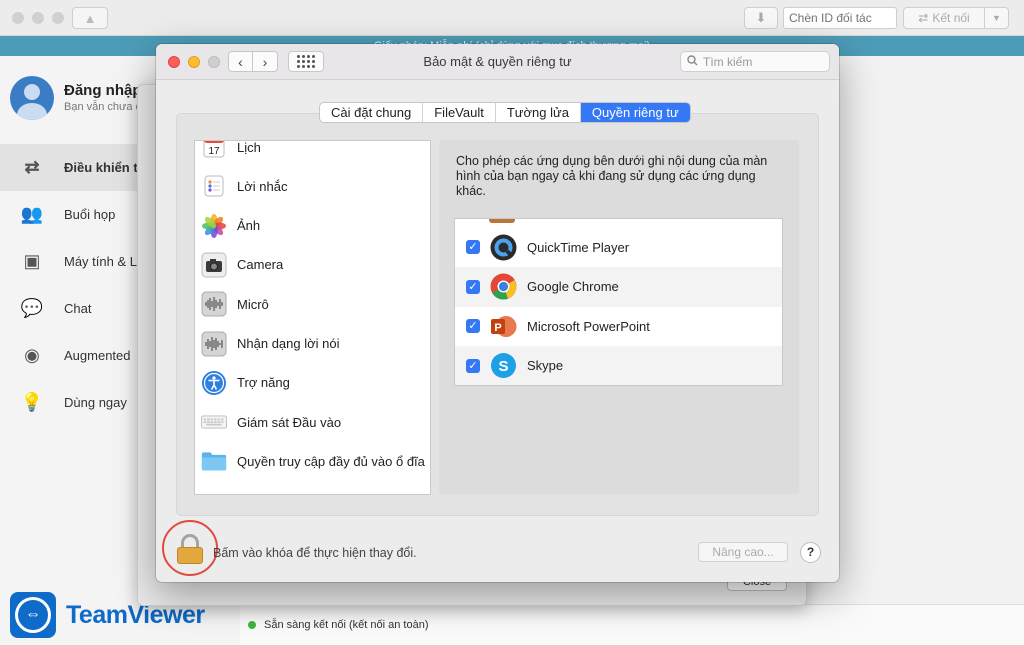  I want to click on partner-id-input, so click(840, 18).